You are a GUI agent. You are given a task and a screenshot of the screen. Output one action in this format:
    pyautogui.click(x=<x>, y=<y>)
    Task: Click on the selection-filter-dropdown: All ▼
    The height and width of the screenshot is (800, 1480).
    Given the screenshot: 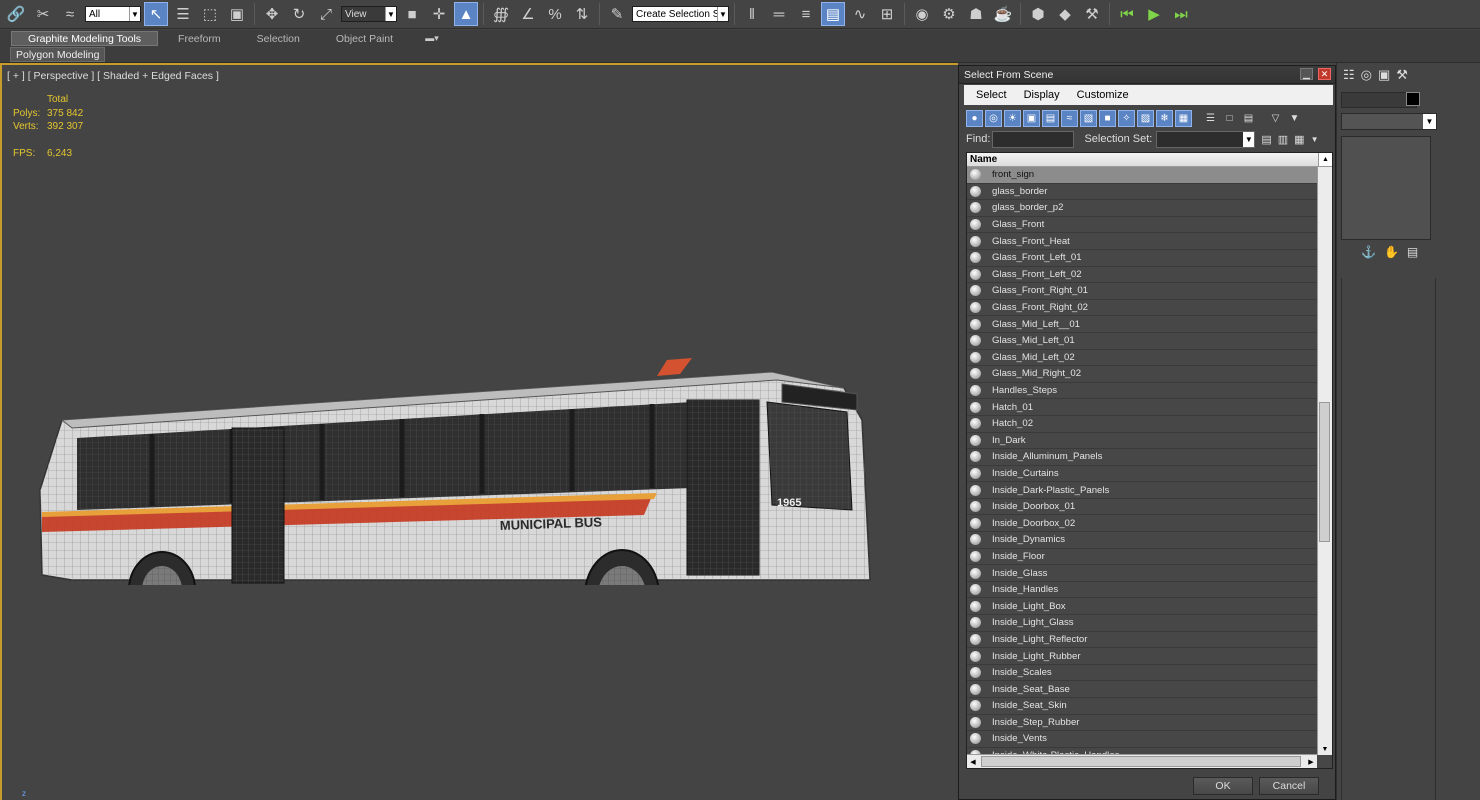 What is the action you would take?
    pyautogui.click(x=113, y=14)
    